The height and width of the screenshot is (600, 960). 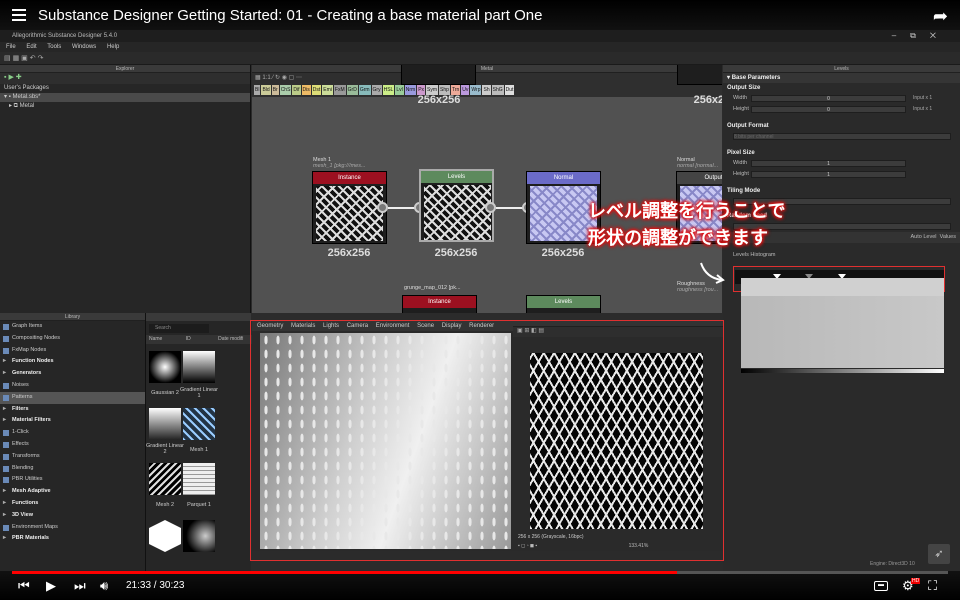 What do you see at coordinates (16, 58) in the screenshot?
I see `open-icon: ▦` at bounding box center [16, 58].